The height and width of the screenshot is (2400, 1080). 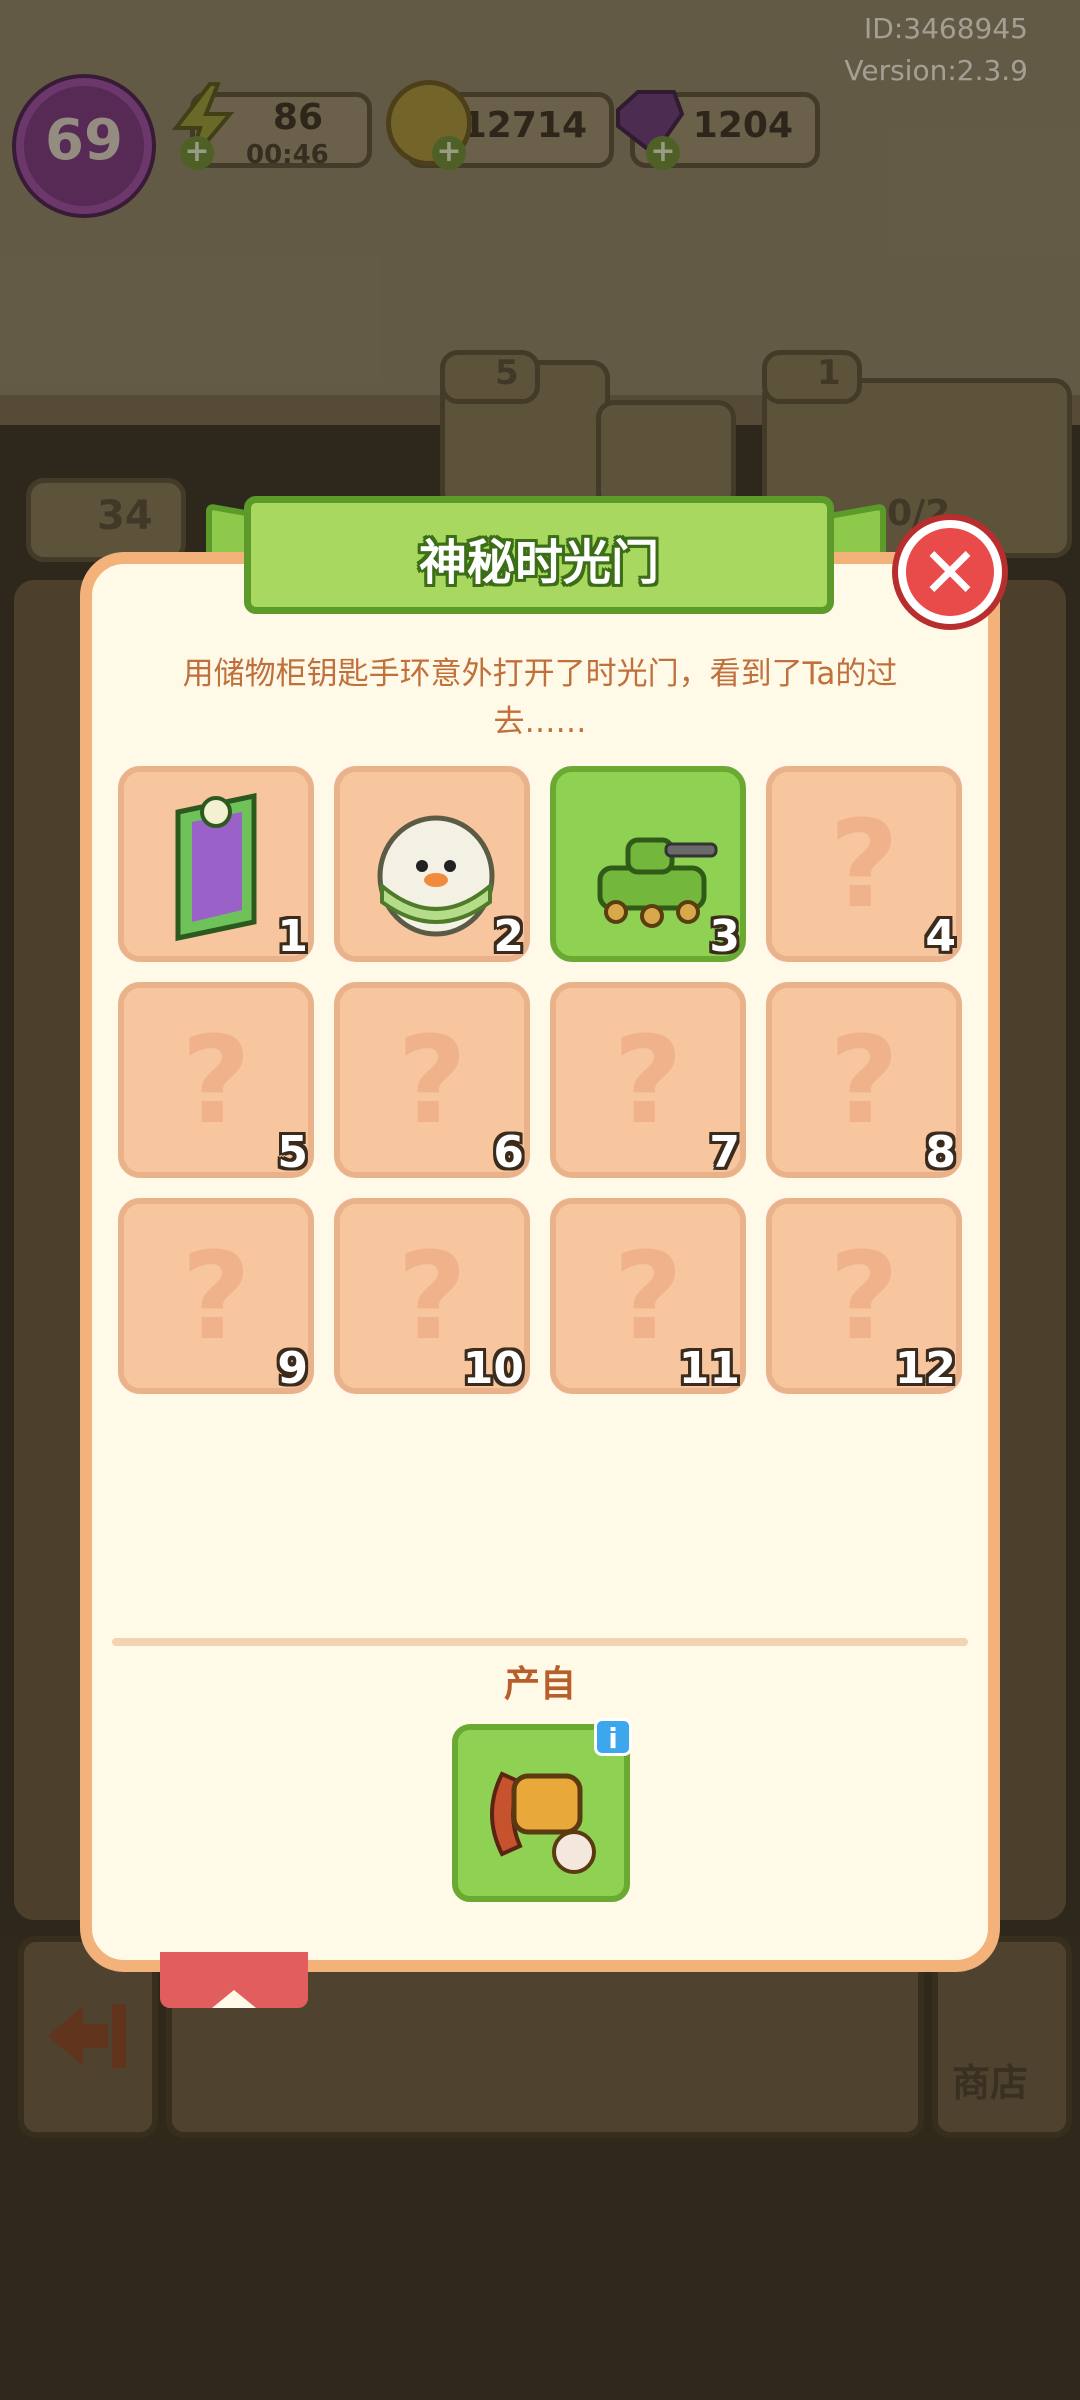 What do you see at coordinates (864, 1080) in the screenshot?
I see `collection-slot-8: ? 8` at bounding box center [864, 1080].